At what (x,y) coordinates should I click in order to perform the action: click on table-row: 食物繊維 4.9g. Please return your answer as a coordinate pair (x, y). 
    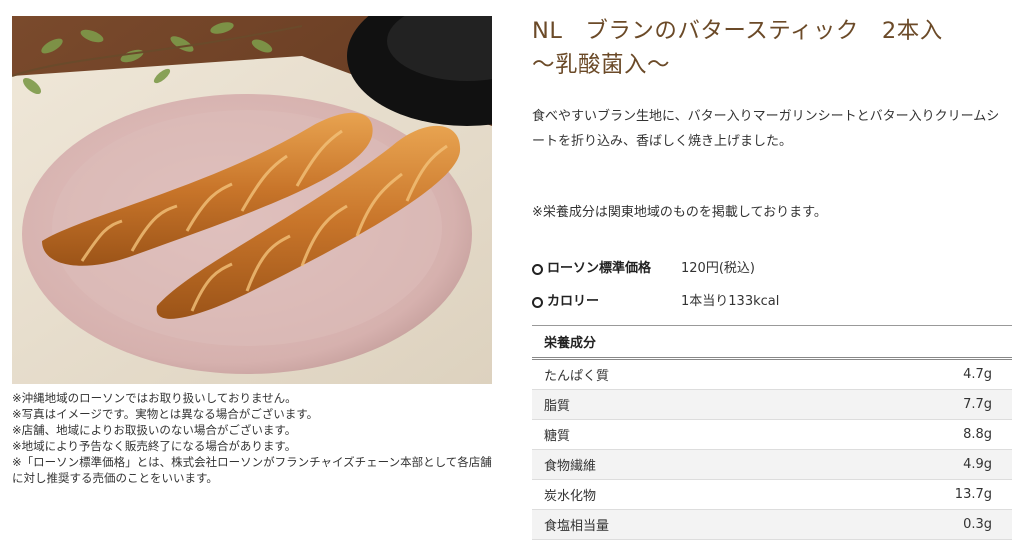
    Looking at the image, I should click on (772, 464).